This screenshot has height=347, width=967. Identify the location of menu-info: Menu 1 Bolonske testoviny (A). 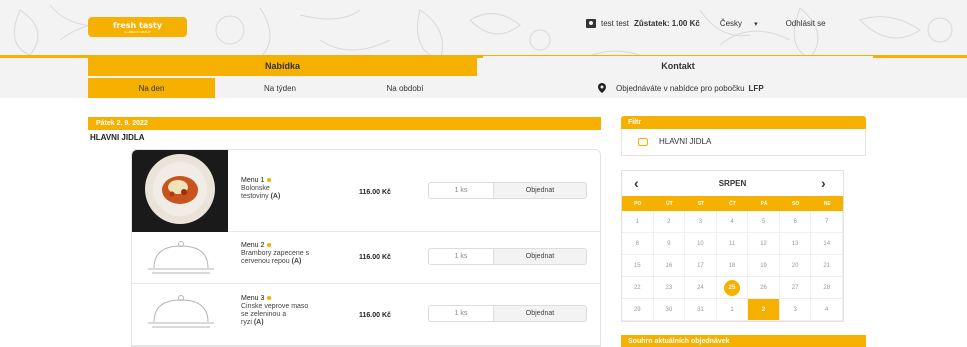
(291, 189).